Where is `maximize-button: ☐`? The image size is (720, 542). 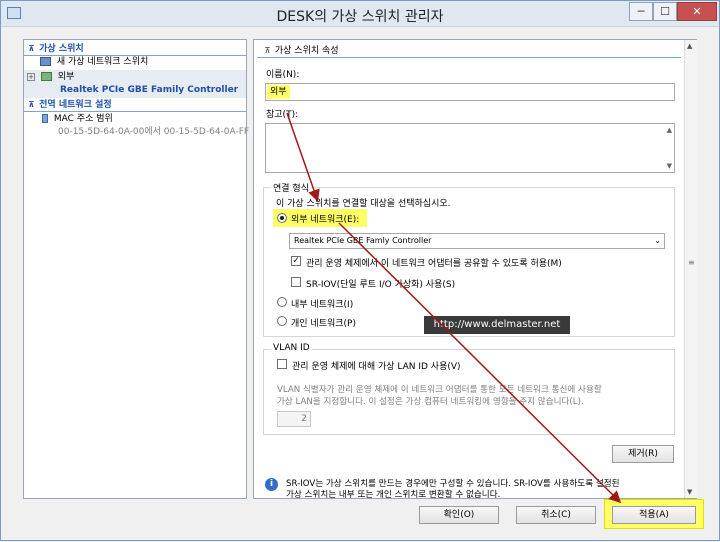
maximize-button: ☐ is located at coordinates (665, 11).